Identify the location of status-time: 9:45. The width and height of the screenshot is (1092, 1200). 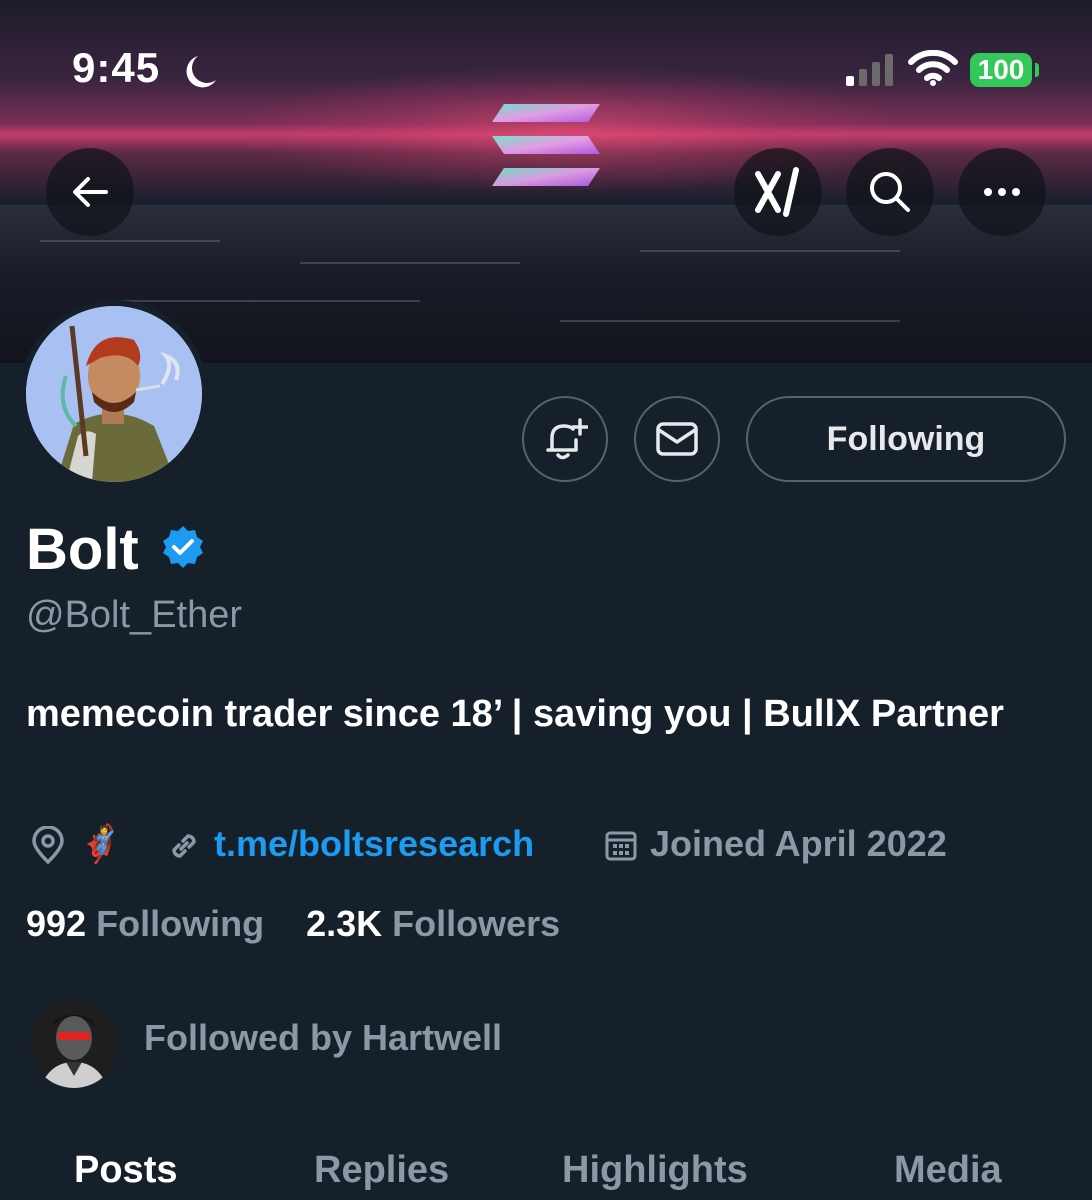
(116, 67).